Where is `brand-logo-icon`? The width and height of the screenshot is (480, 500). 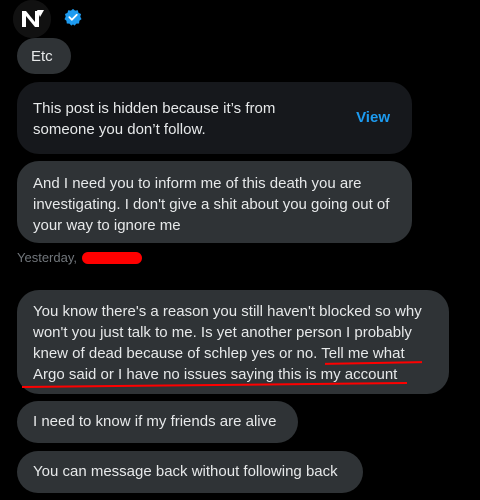
brand-logo-icon is located at coordinates (32, 19).